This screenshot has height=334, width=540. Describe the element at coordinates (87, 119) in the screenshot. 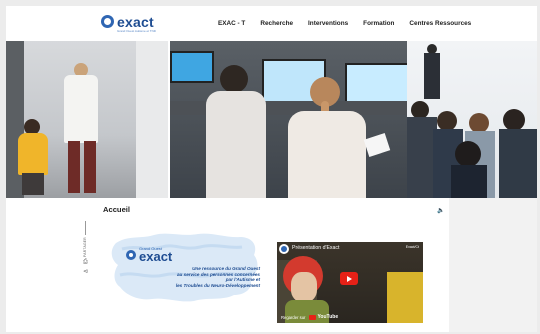

I see `hero-photo-hallway` at that location.